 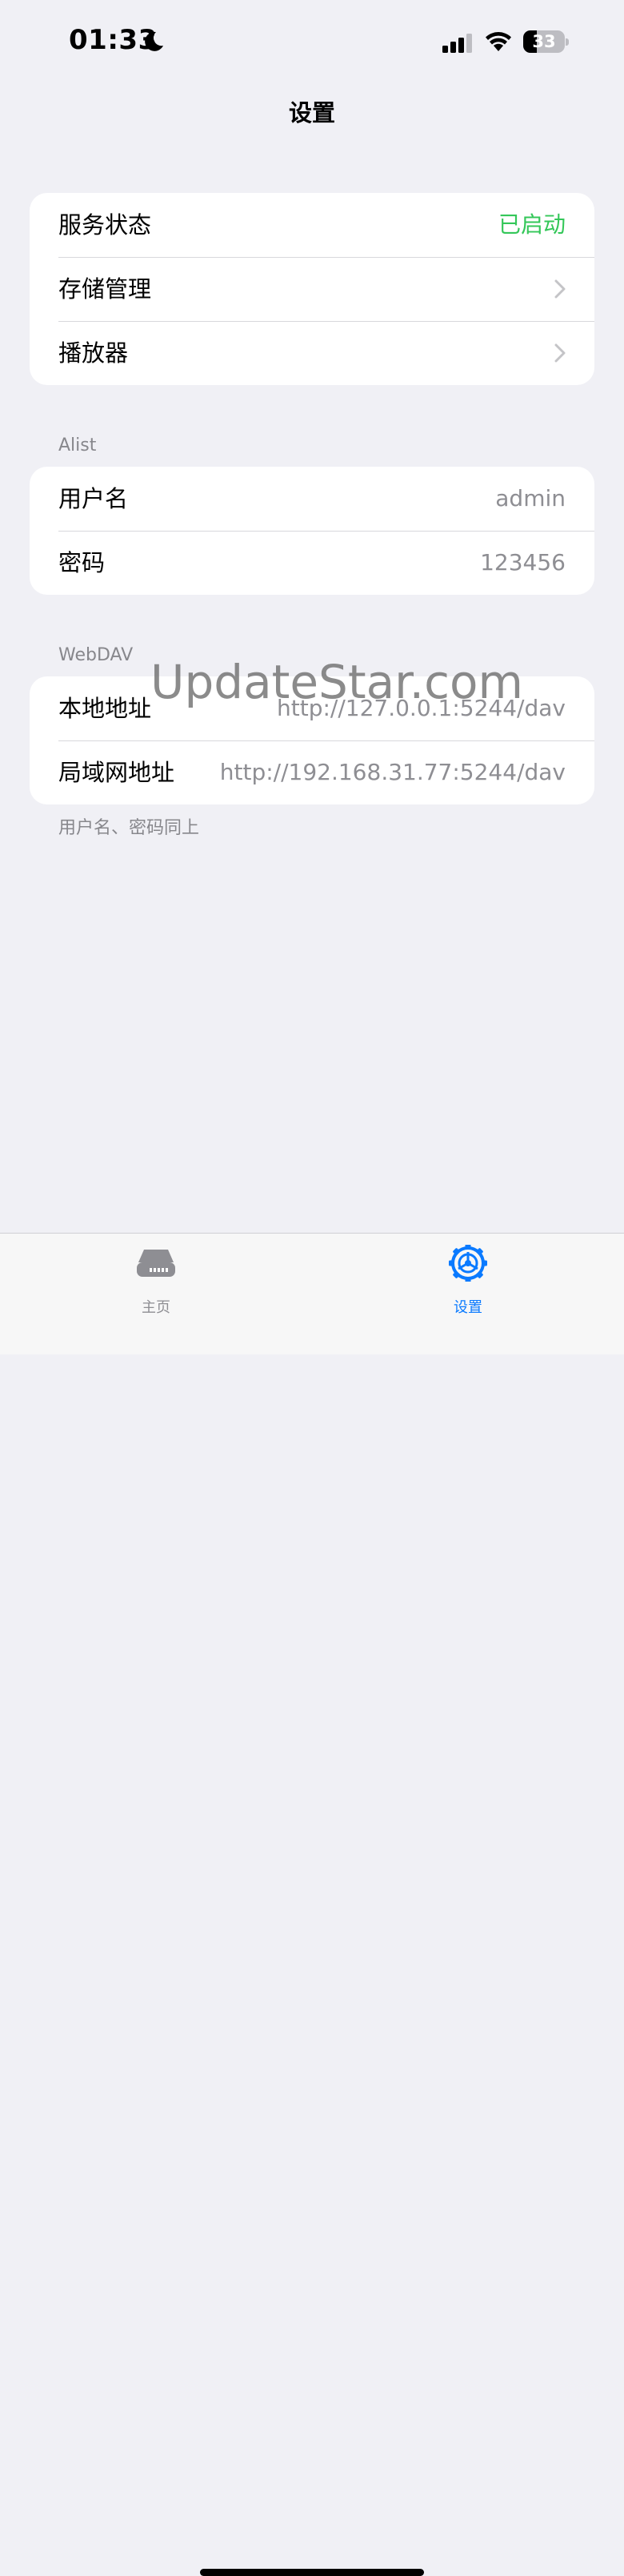 I want to click on alist-settings-group: 用户名 admin 密码 123456, so click(x=312, y=531).